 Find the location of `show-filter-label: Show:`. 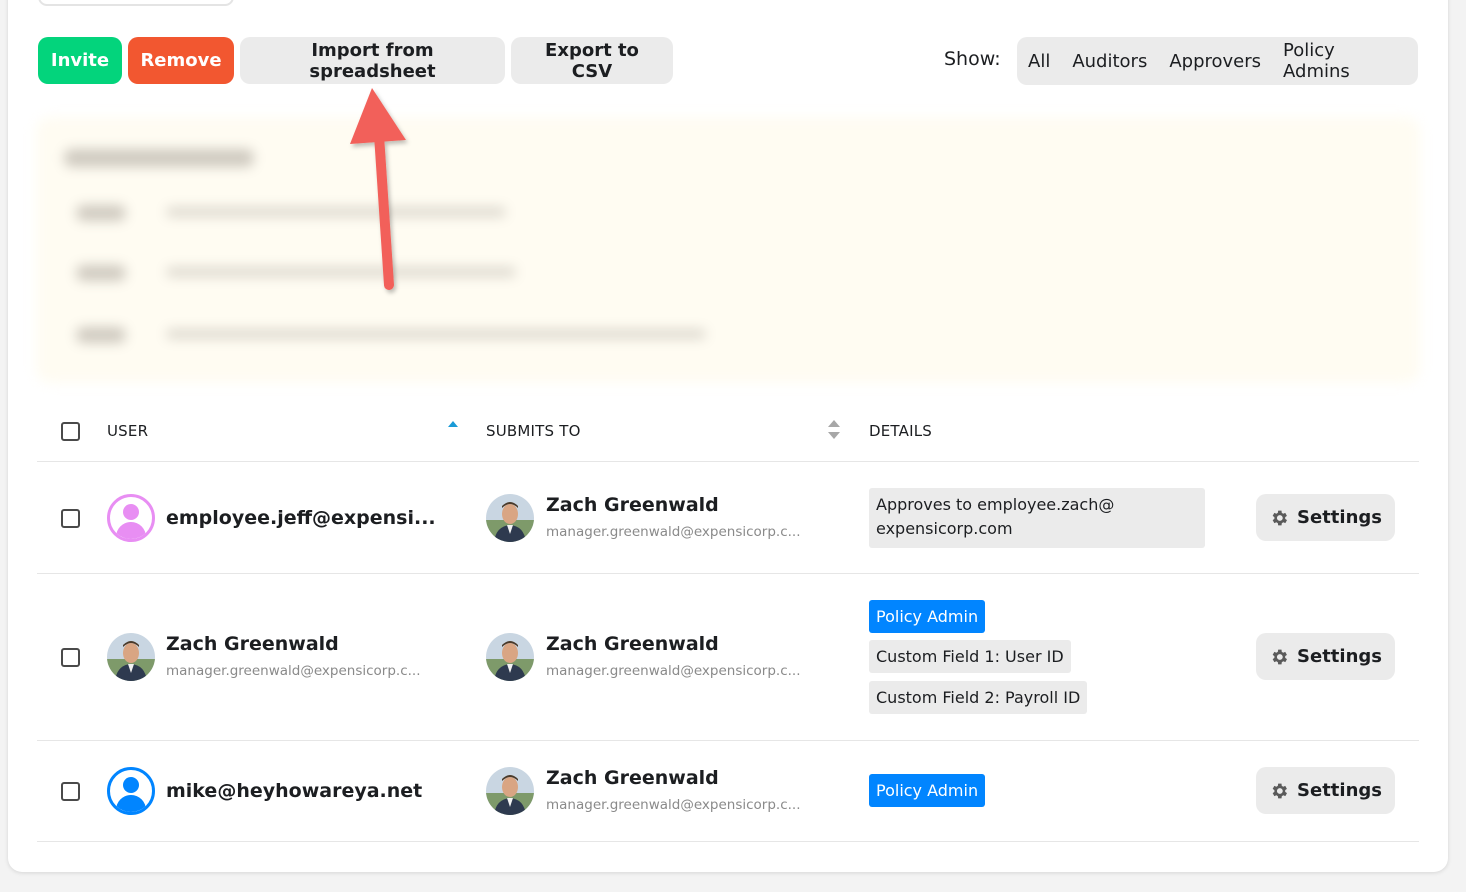

show-filter-label: Show: is located at coordinates (972, 59).